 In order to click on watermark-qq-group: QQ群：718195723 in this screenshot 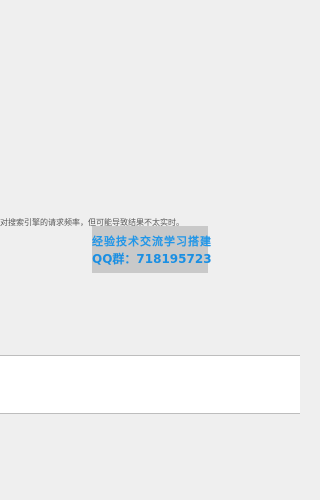, I will do `click(152, 259)`.